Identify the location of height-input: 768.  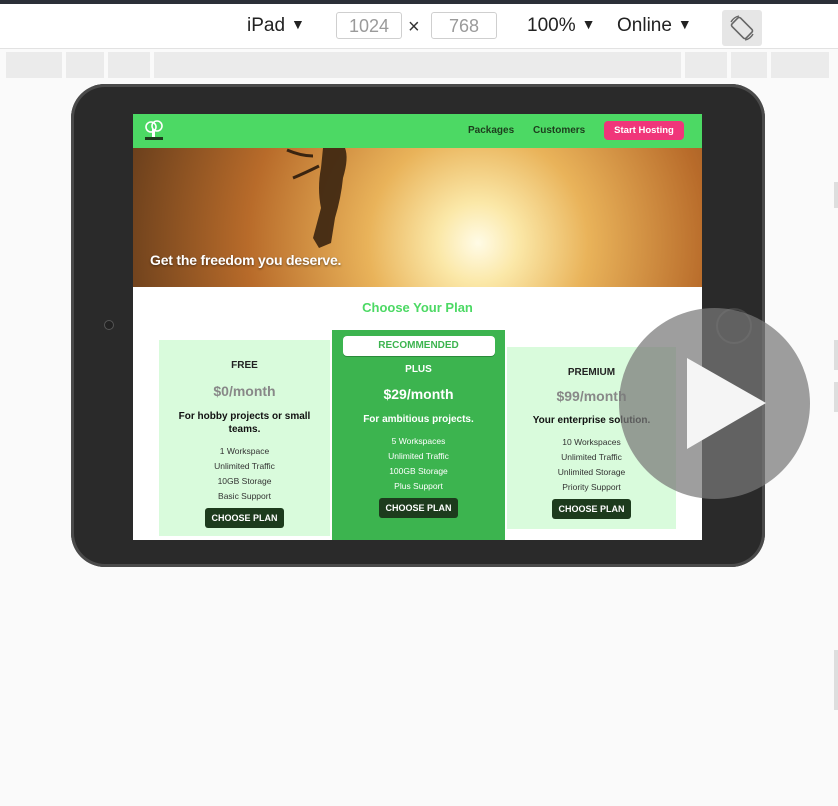
(464, 25).